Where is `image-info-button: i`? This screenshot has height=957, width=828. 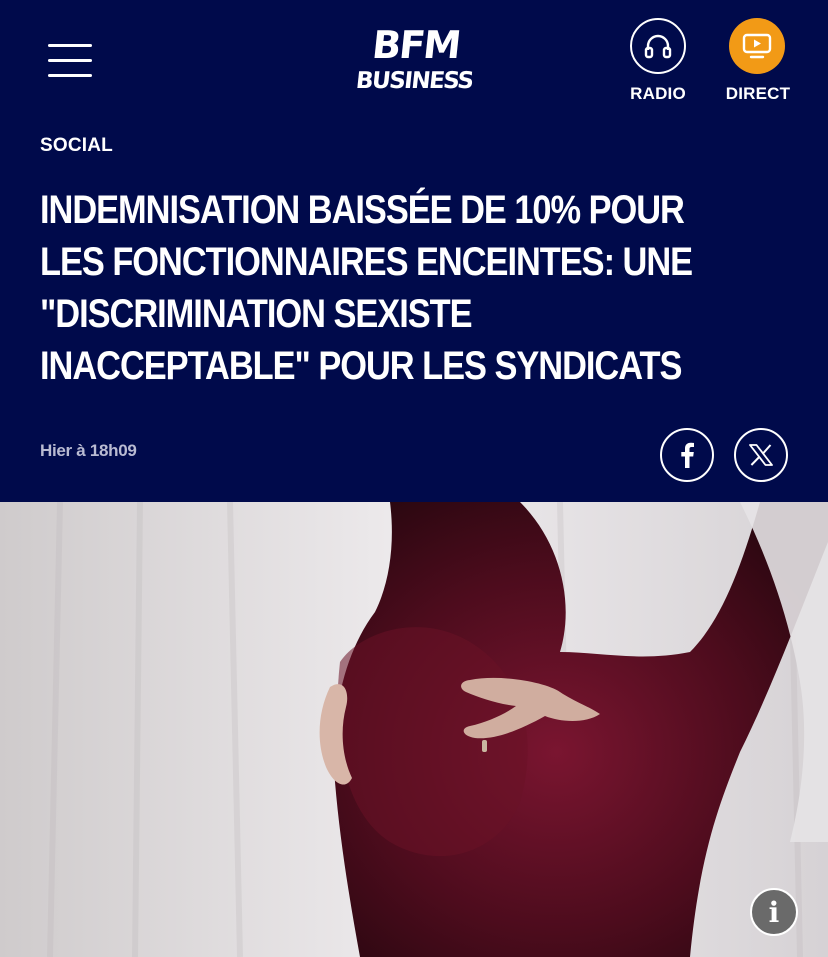 image-info-button: i is located at coordinates (774, 912).